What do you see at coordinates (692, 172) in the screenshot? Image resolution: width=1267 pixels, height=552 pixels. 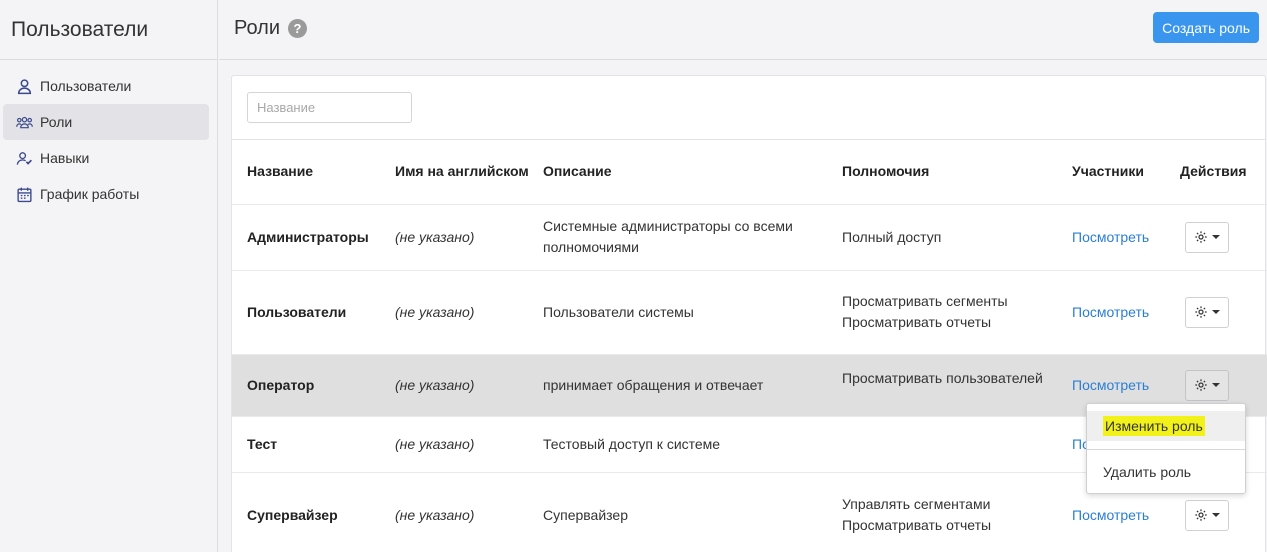 I see `column-header-description: Описание` at bounding box center [692, 172].